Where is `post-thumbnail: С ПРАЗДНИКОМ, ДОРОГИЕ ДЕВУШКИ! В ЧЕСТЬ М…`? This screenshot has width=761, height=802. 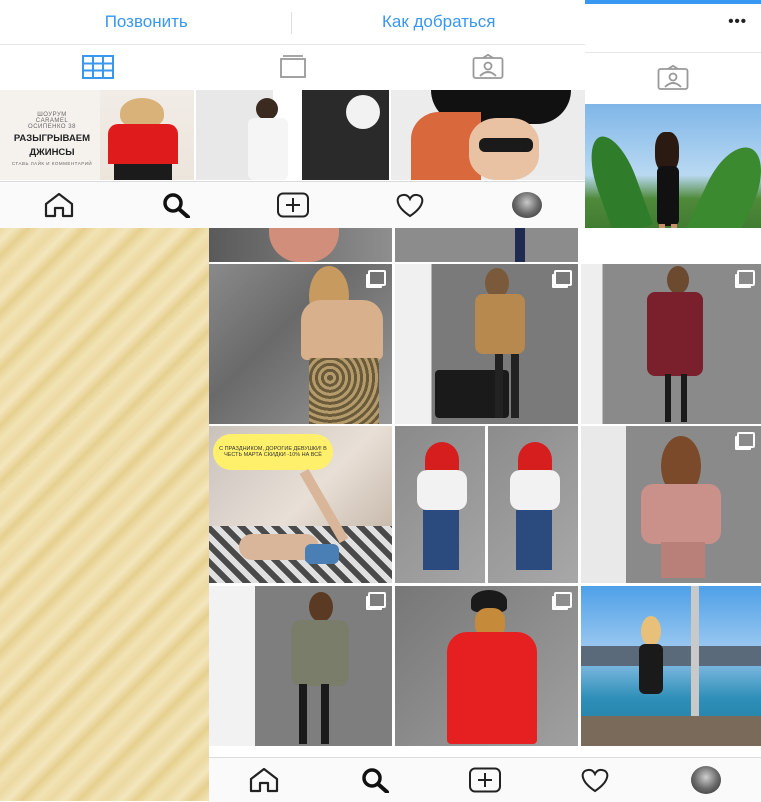 post-thumbnail: С ПРАЗДНИКОМ, ДОРОГИЕ ДЕВУШКИ! В ЧЕСТЬ М… is located at coordinates (300, 504).